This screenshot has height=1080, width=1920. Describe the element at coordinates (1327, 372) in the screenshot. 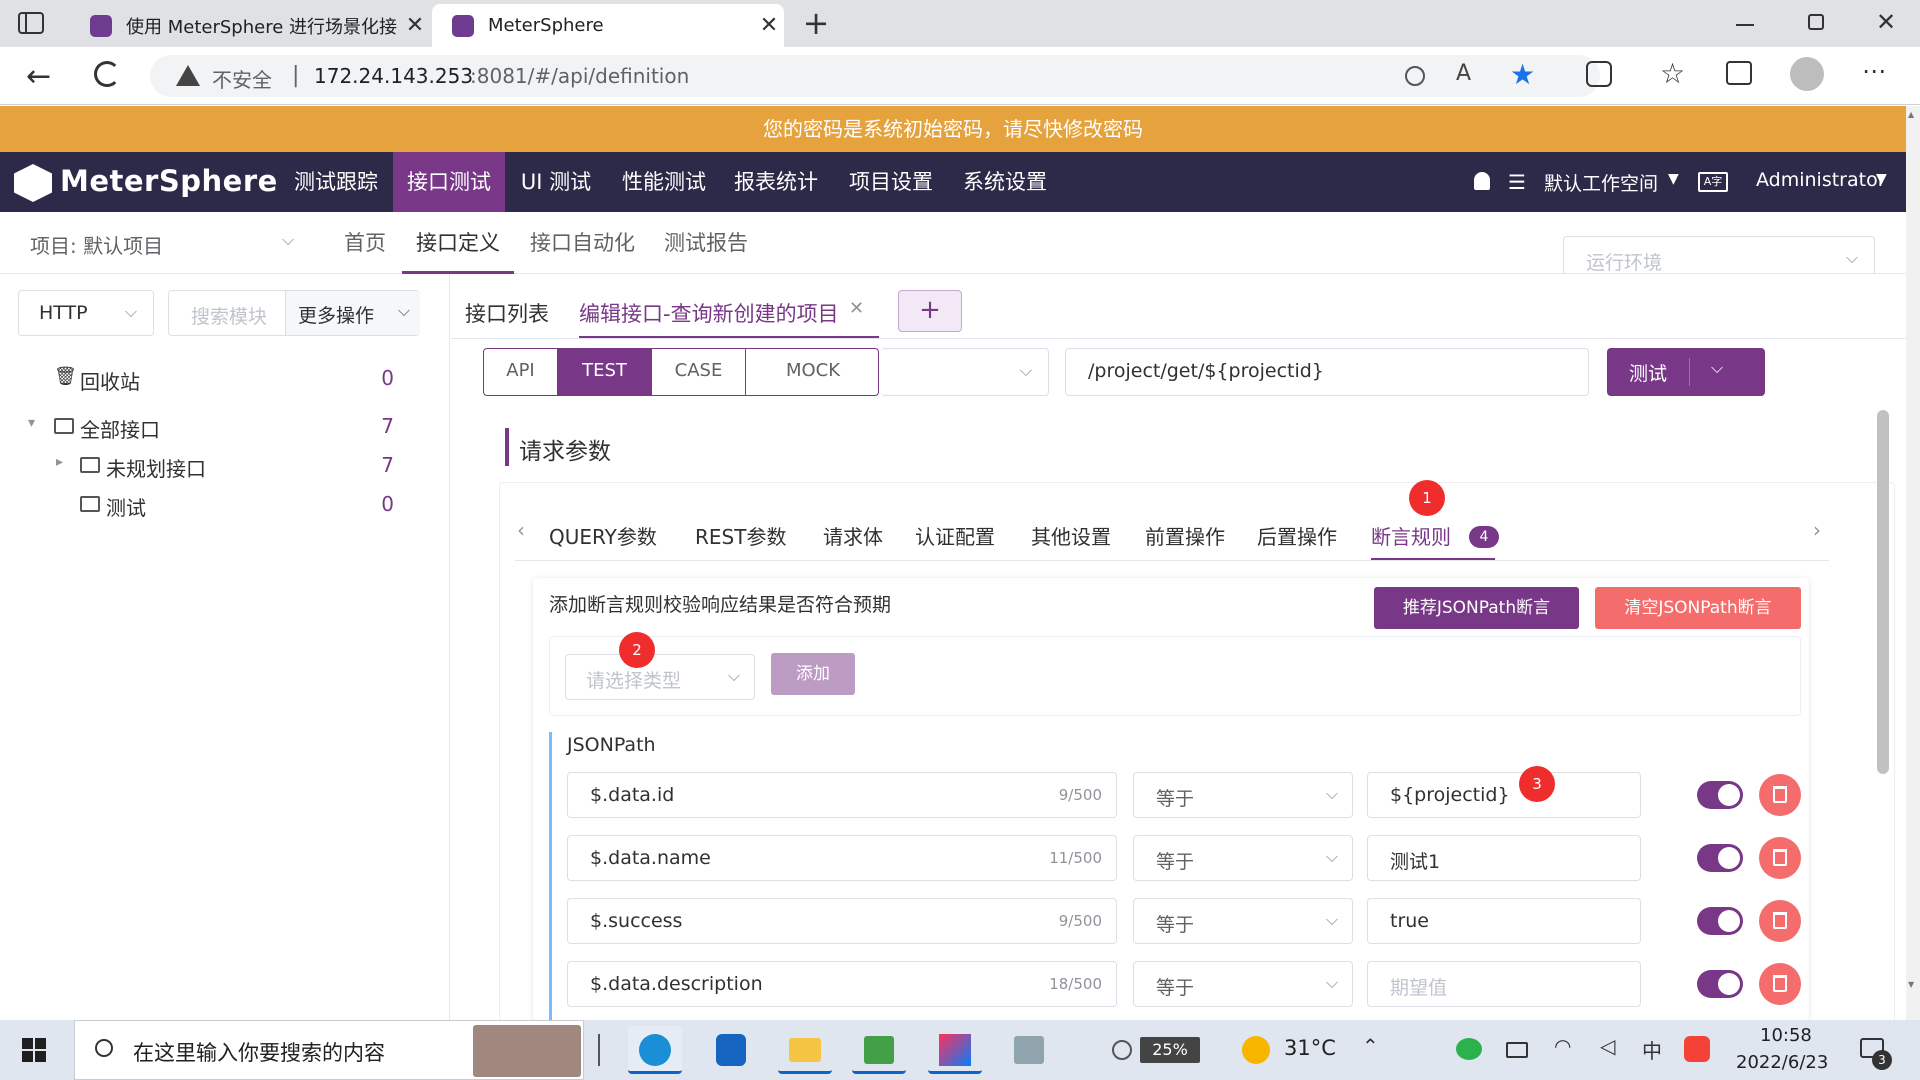

I see `url-input: /project/get/${projectid}` at that location.